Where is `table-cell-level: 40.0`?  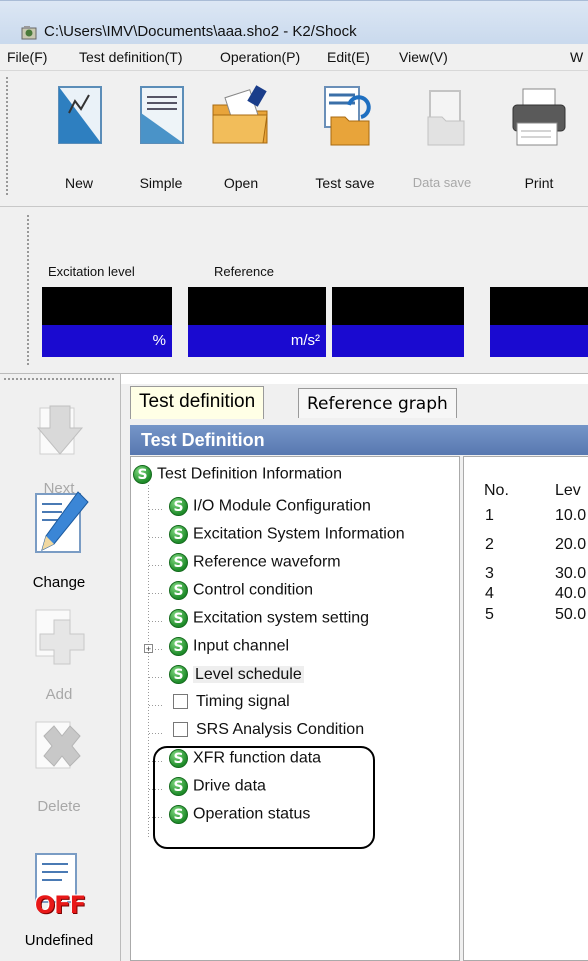 table-cell-level: 40.0 is located at coordinates (571, 593).